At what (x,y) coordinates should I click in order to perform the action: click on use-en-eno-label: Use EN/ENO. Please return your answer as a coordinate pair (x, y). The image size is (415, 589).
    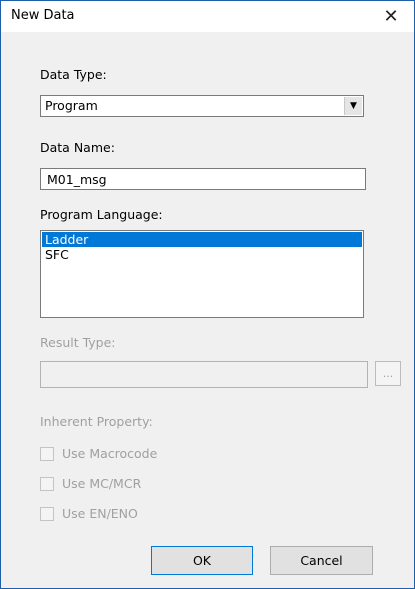
    Looking at the image, I should click on (100, 513).